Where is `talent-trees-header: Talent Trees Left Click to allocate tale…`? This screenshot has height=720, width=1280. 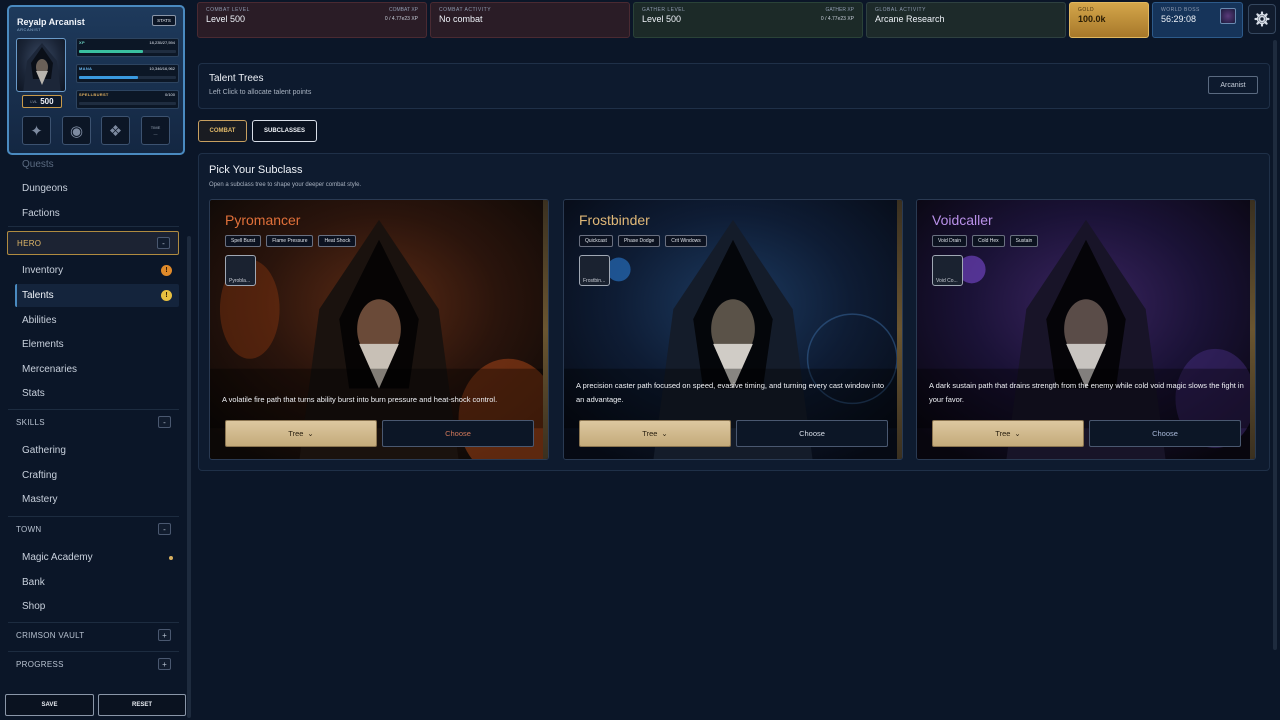 talent-trees-header: Talent Trees Left Click to allocate tale… is located at coordinates (734, 86).